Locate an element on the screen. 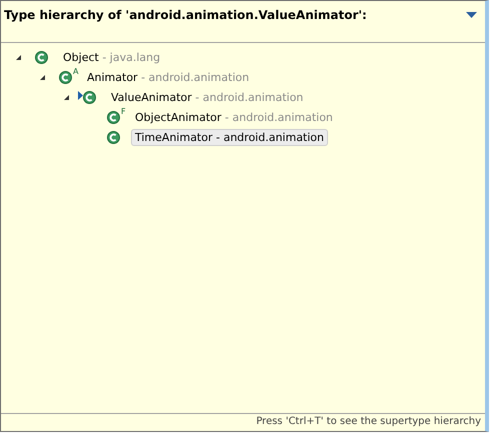 The width and height of the screenshot is (494, 434). tree-item: Object - java.lang is located at coordinates (111, 57).